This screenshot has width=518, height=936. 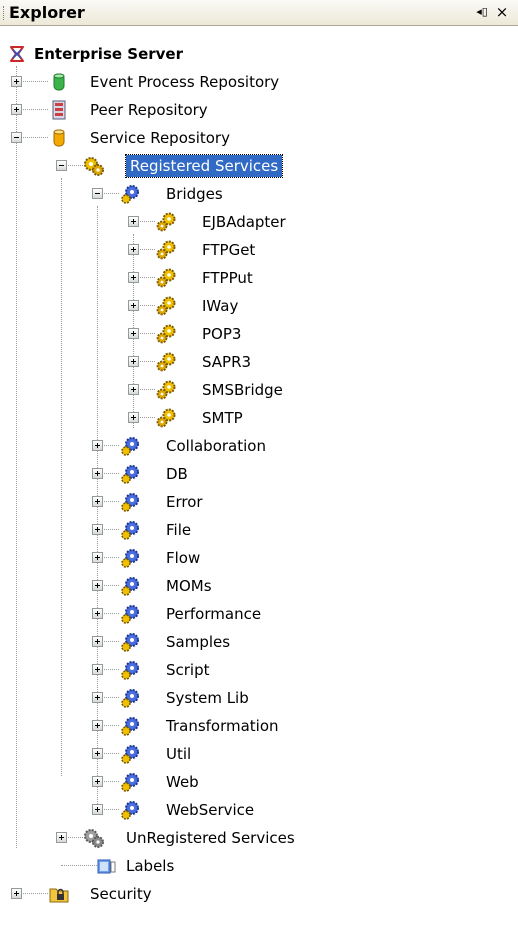 What do you see at coordinates (4, 13) in the screenshot?
I see `drag-grip` at bounding box center [4, 13].